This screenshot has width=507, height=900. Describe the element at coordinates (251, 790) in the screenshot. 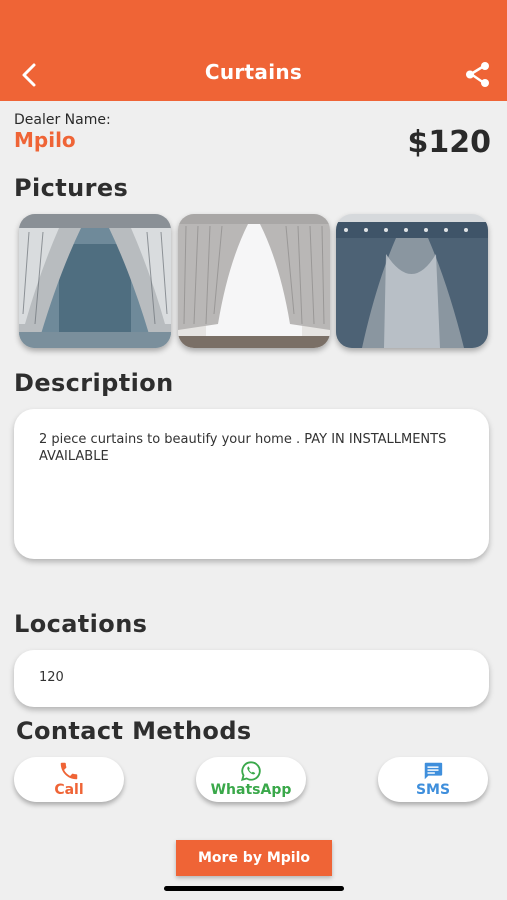

I see `whatsapp-label: WhatsApp` at that location.